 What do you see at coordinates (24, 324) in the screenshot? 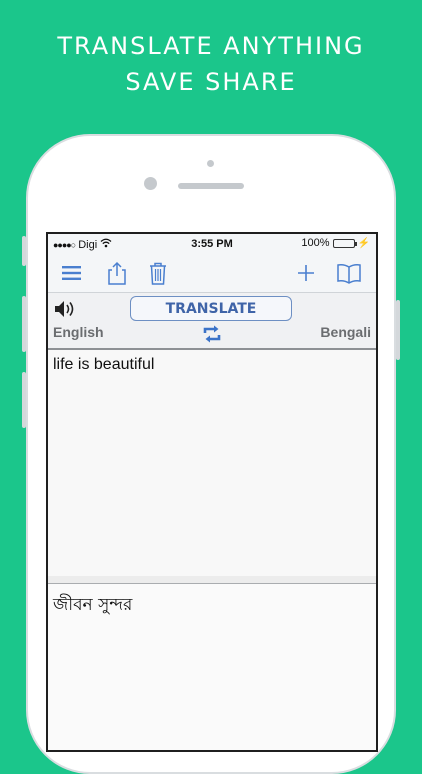
I see `phone-volume-up` at bounding box center [24, 324].